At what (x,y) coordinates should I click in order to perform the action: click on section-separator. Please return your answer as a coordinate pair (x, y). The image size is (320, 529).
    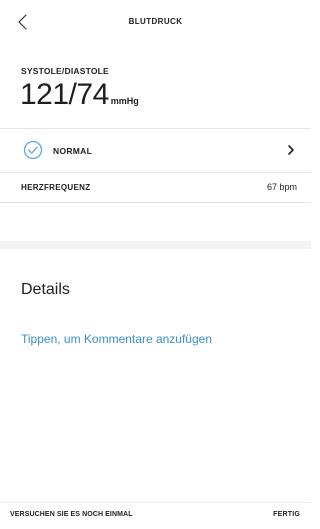
    Looking at the image, I should click on (155, 245).